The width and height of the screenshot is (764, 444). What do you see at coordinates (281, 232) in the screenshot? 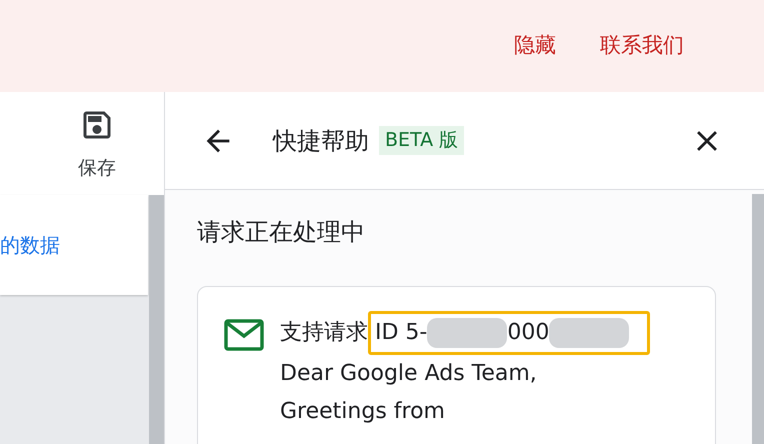
I see `status-heading: 请求正在处理中` at bounding box center [281, 232].